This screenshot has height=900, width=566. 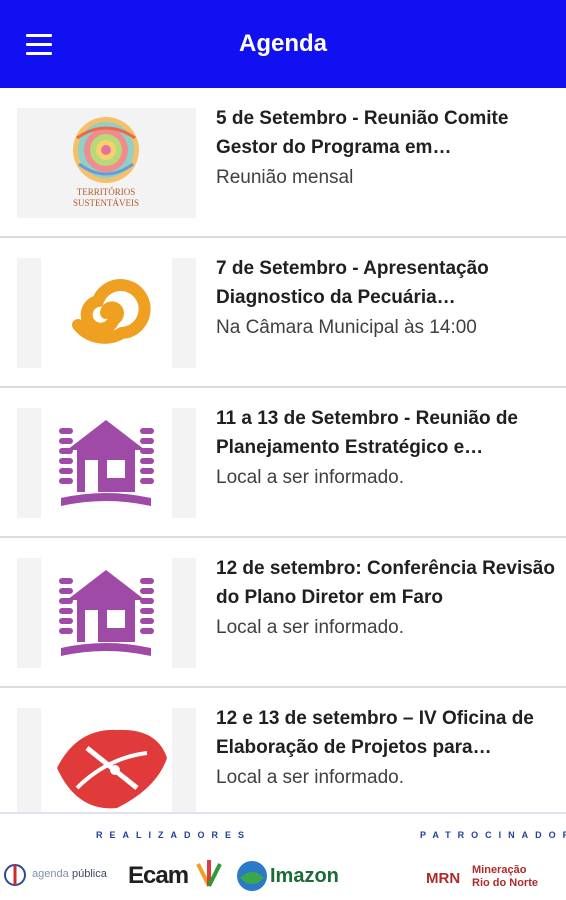 What do you see at coordinates (288, 877) in the screenshot?
I see `imazon-logo: Imazon` at bounding box center [288, 877].